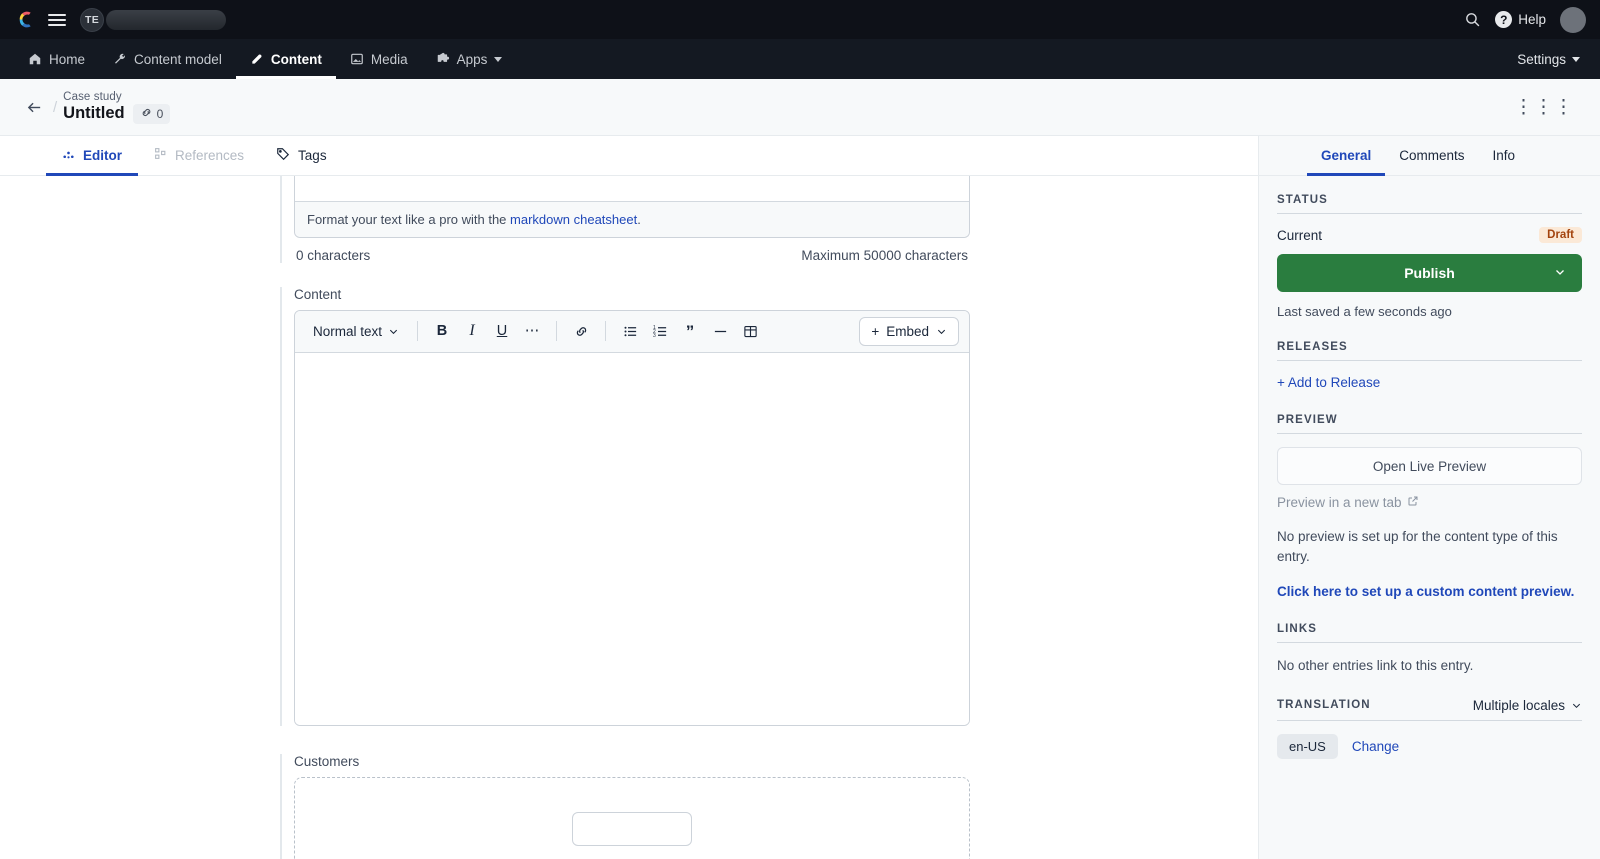 The height and width of the screenshot is (859, 1600). I want to click on markdown-textarea, so click(632, 188).